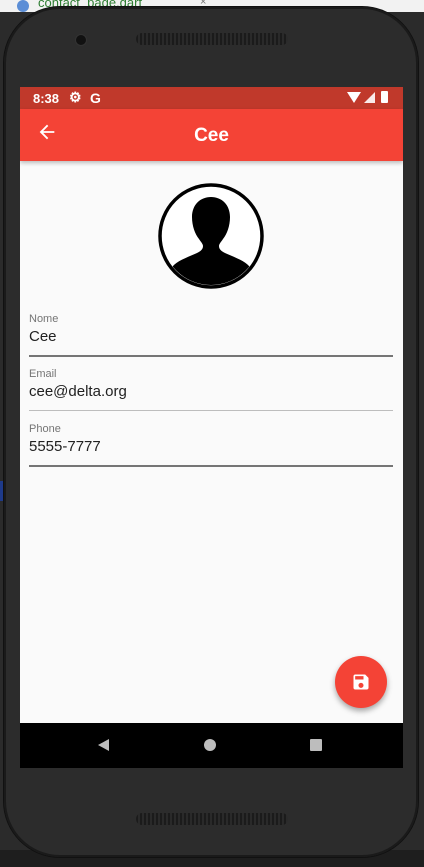  What do you see at coordinates (211, 356) in the screenshot?
I see `name-field-underline` at bounding box center [211, 356].